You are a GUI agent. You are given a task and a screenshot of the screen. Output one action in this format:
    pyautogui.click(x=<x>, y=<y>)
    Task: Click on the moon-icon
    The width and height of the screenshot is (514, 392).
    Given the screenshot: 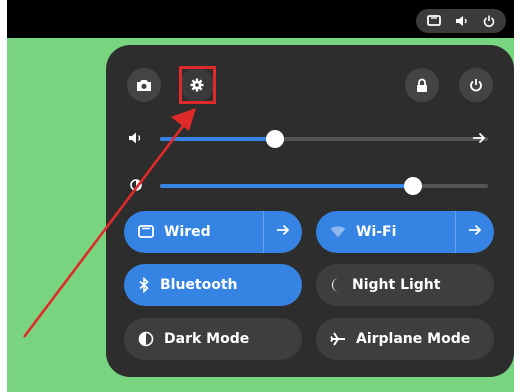 What is the action you would take?
    pyautogui.click(x=336, y=285)
    